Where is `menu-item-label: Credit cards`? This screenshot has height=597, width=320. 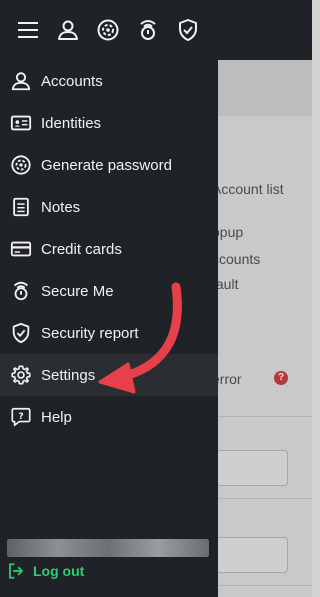 menu-item-label: Credit cards is located at coordinates (81, 249).